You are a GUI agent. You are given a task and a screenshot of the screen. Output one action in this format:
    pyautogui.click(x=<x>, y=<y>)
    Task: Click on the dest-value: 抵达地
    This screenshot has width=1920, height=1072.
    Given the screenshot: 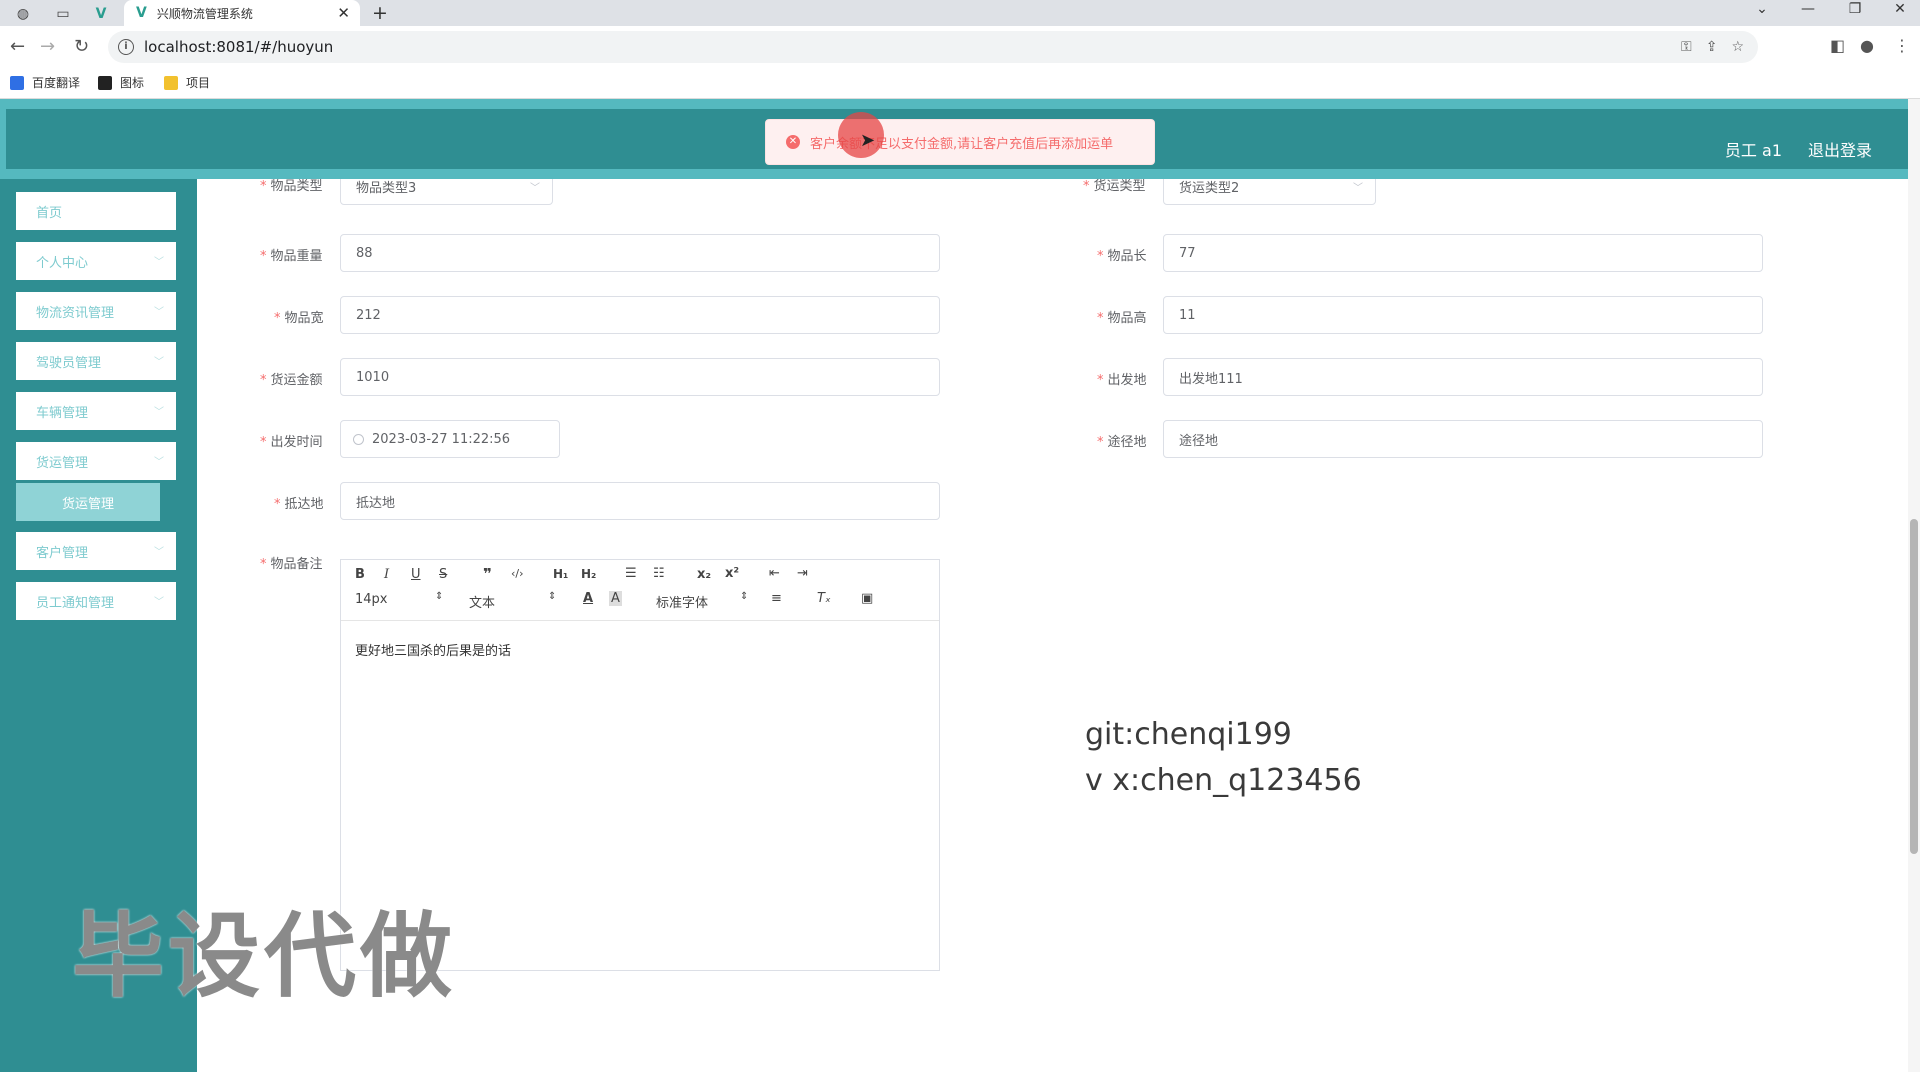 What is the action you would take?
    pyautogui.click(x=376, y=503)
    